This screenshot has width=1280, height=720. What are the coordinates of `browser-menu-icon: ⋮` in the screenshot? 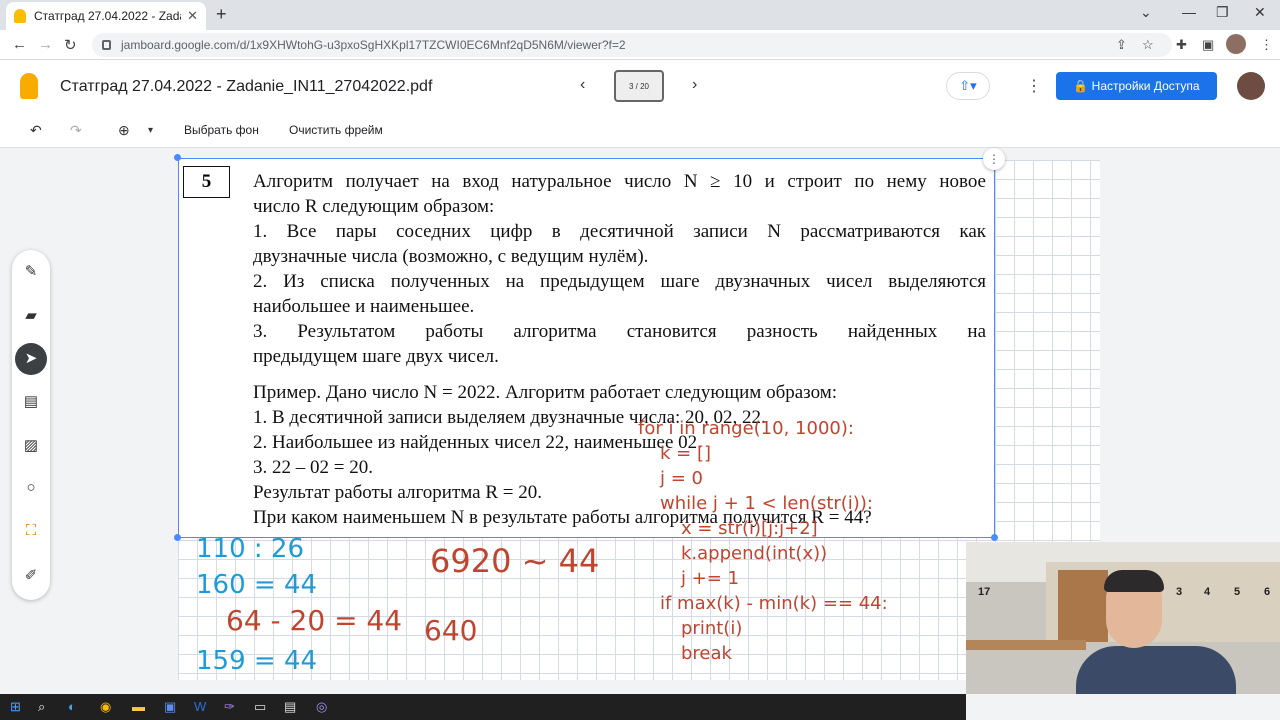 It's located at (1266, 45).